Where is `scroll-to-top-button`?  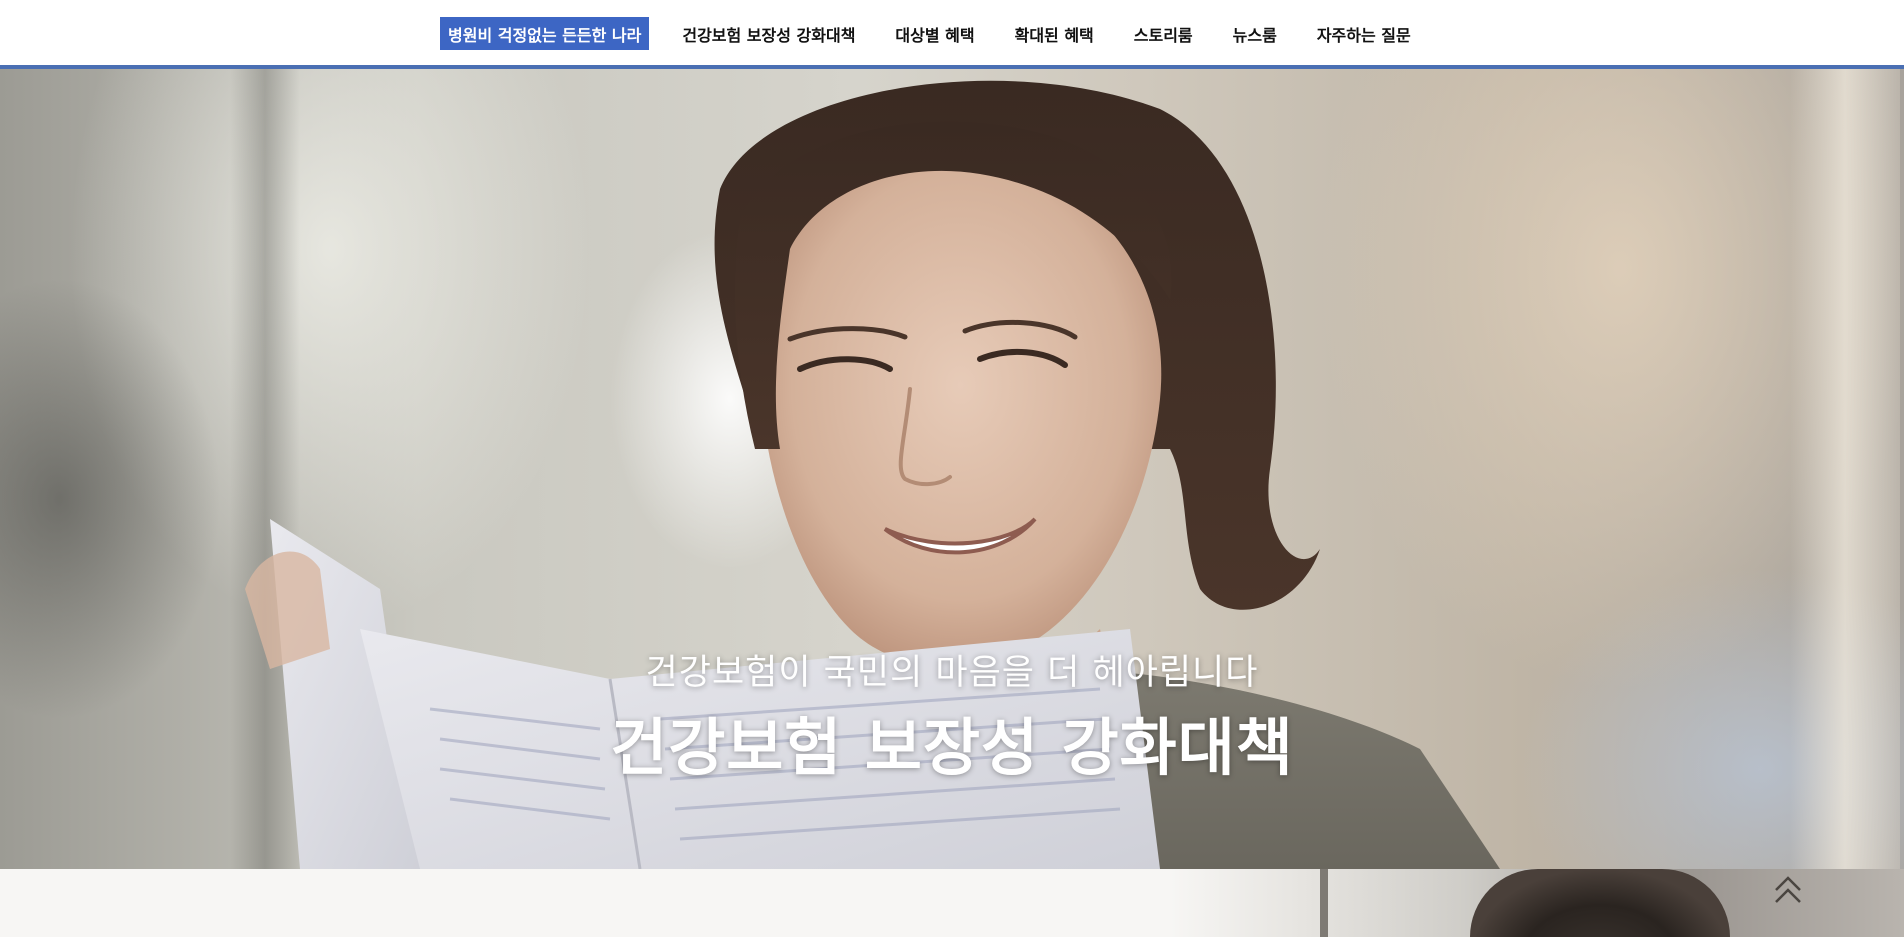 scroll-to-top-button is located at coordinates (1788, 890).